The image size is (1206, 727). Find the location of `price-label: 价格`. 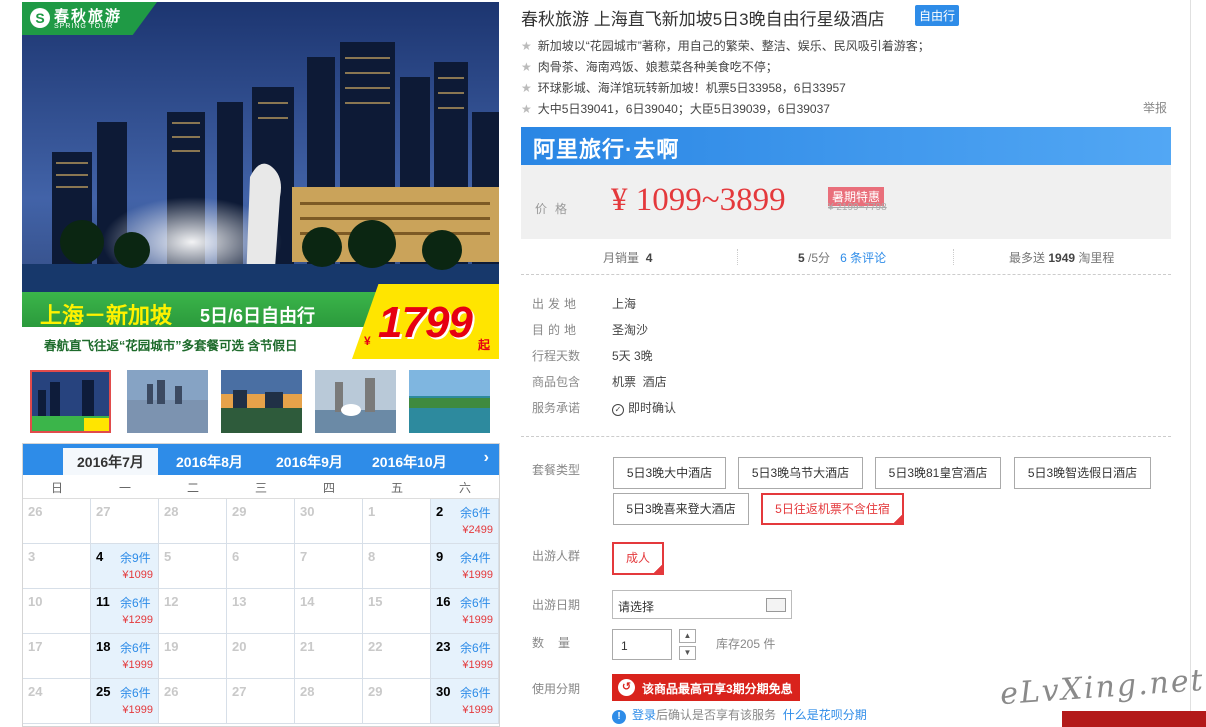

price-label: 价格 is located at coordinates (555, 209).